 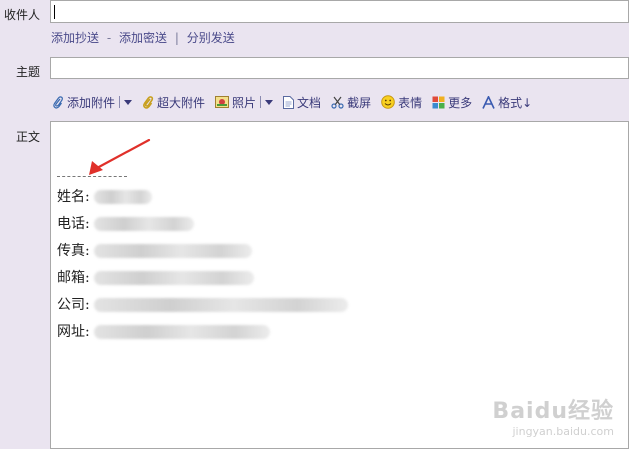 What do you see at coordinates (339, 68) in the screenshot?
I see `subject-input` at bounding box center [339, 68].